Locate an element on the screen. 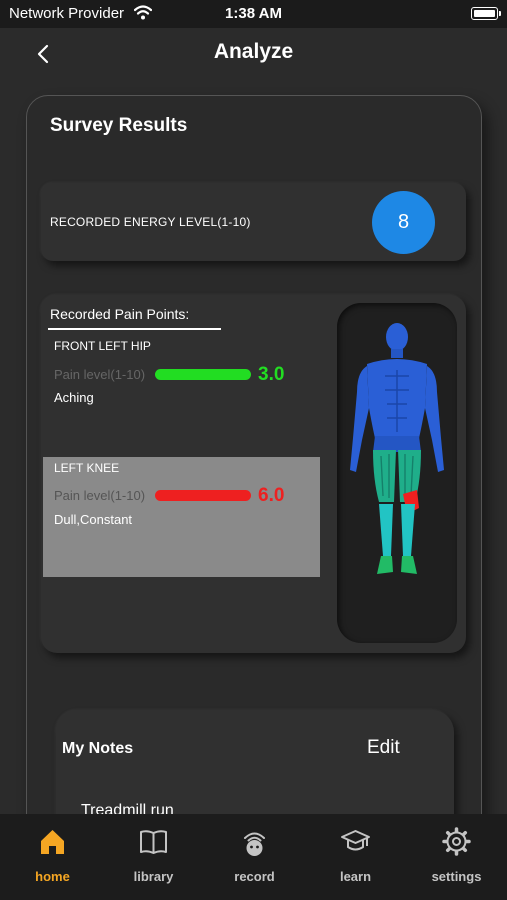 This screenshot has height=900, width=507. notes-edit-button: Edit is located at coordinates (383, 748).